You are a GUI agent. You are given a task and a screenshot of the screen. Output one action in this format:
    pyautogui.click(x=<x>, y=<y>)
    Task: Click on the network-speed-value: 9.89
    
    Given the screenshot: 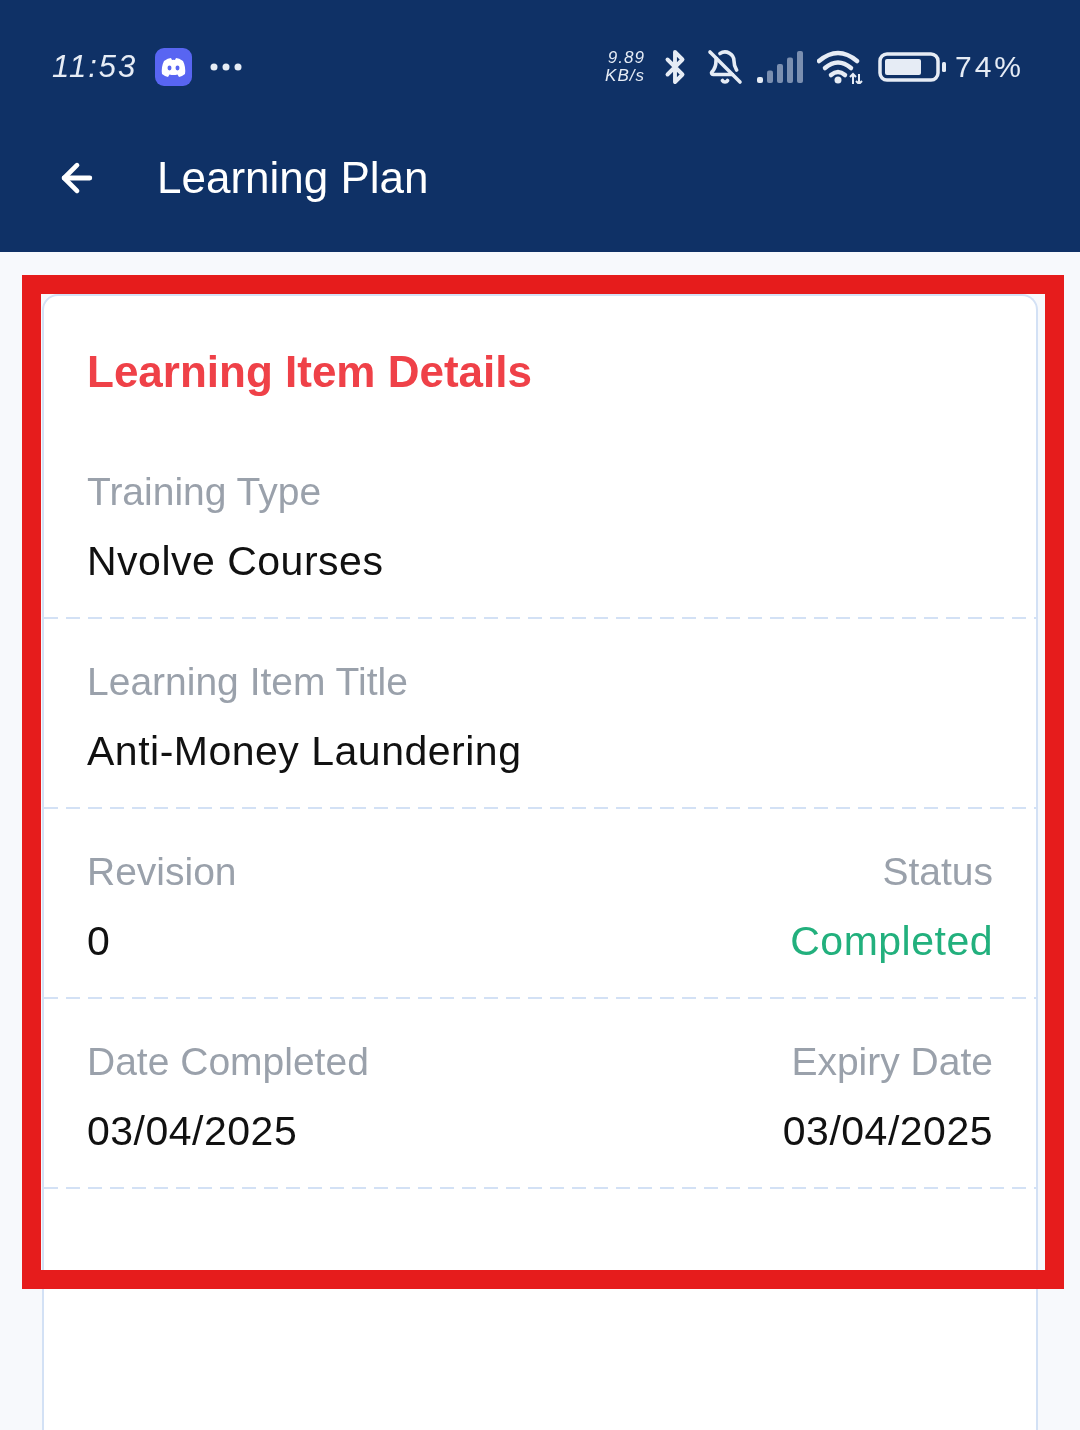 What is the action you would take?
    pyautogui.click(x=626, y=58)
    